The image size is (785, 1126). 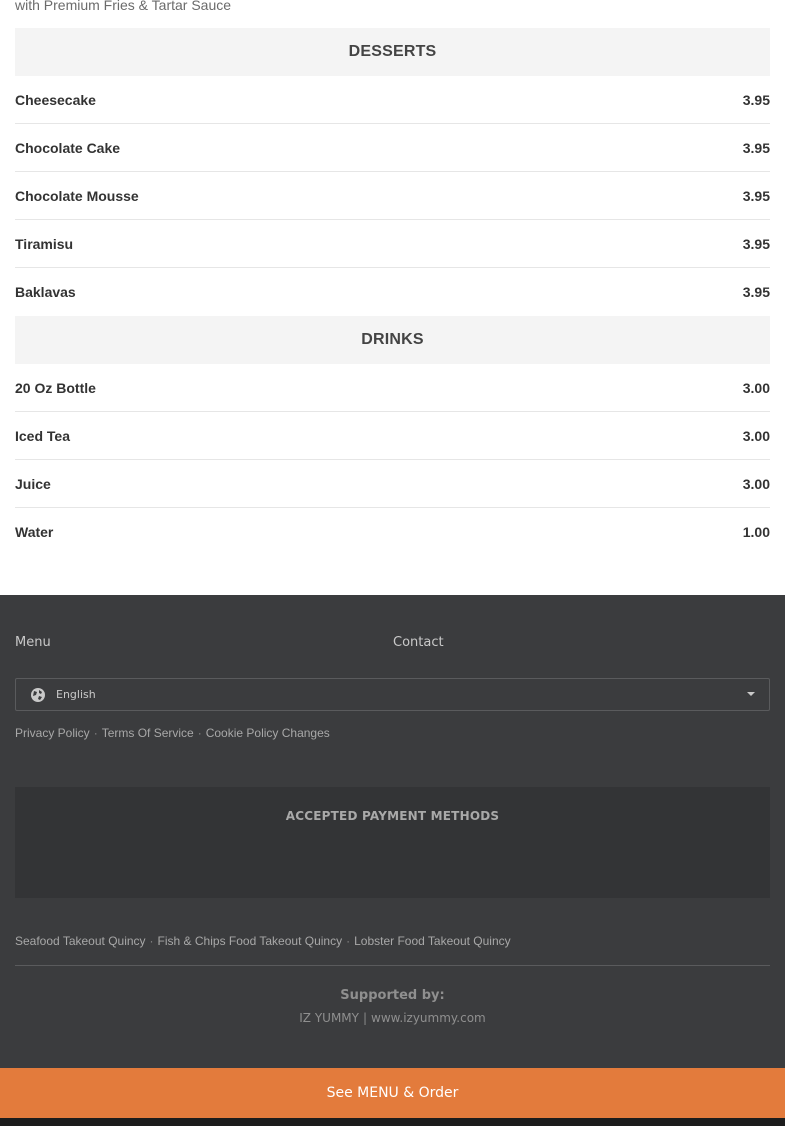 What do you see at coordinates (392, 52) in the screenshot?
I see `section-header-desserts: DESSERTS` at bounding box center [392, 52].